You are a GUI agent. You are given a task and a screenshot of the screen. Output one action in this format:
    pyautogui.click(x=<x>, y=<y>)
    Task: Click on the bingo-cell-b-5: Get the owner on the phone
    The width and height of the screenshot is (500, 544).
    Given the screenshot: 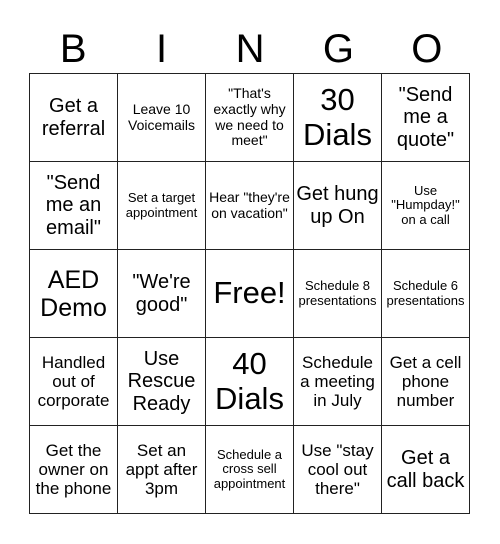 What is the action you would take?
    pyautogui.click(x=74, y=470)
    